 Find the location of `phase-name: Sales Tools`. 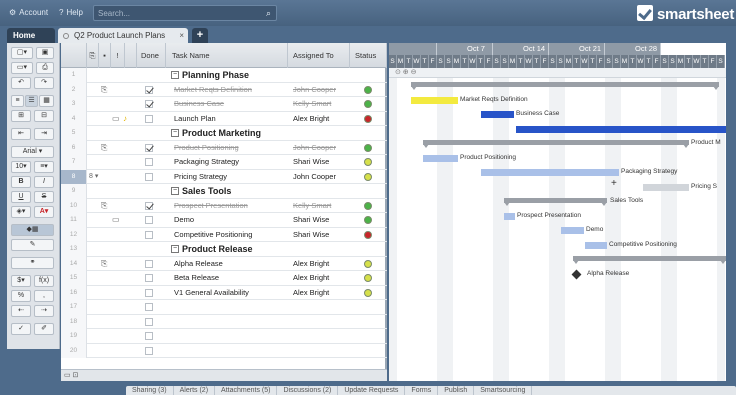

phase-name: Sales Tools is located at coordinates (240, 191).